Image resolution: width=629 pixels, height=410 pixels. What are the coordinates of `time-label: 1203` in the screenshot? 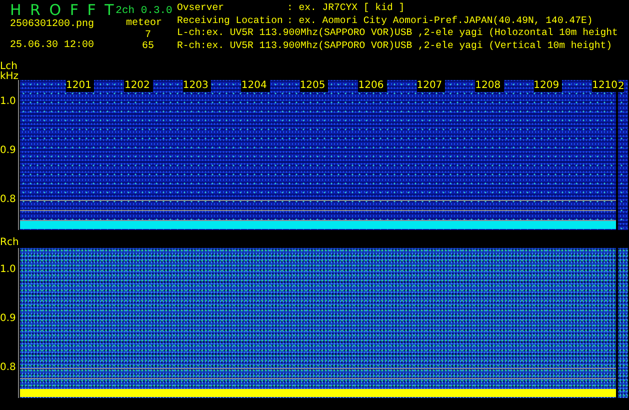 It's located at (197, 86).